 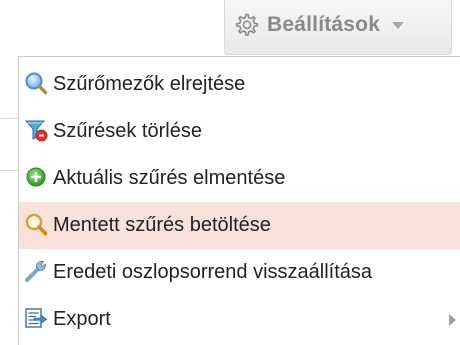 What do you see at coordinates (36, 318) in the screenshot?
I see `export-icon` at bounding box center [36, 318].